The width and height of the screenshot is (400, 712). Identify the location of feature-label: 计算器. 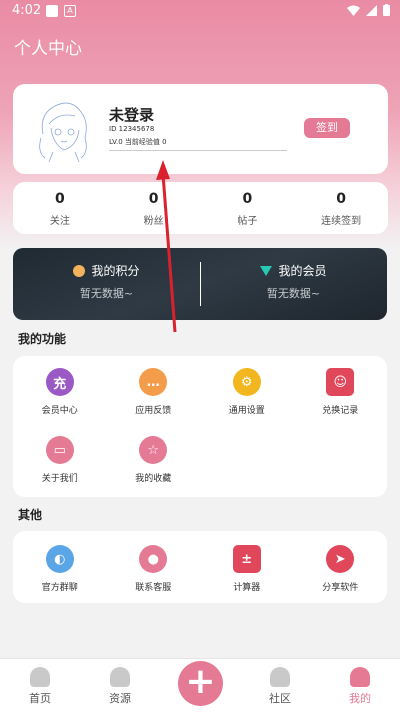
(247, 588).